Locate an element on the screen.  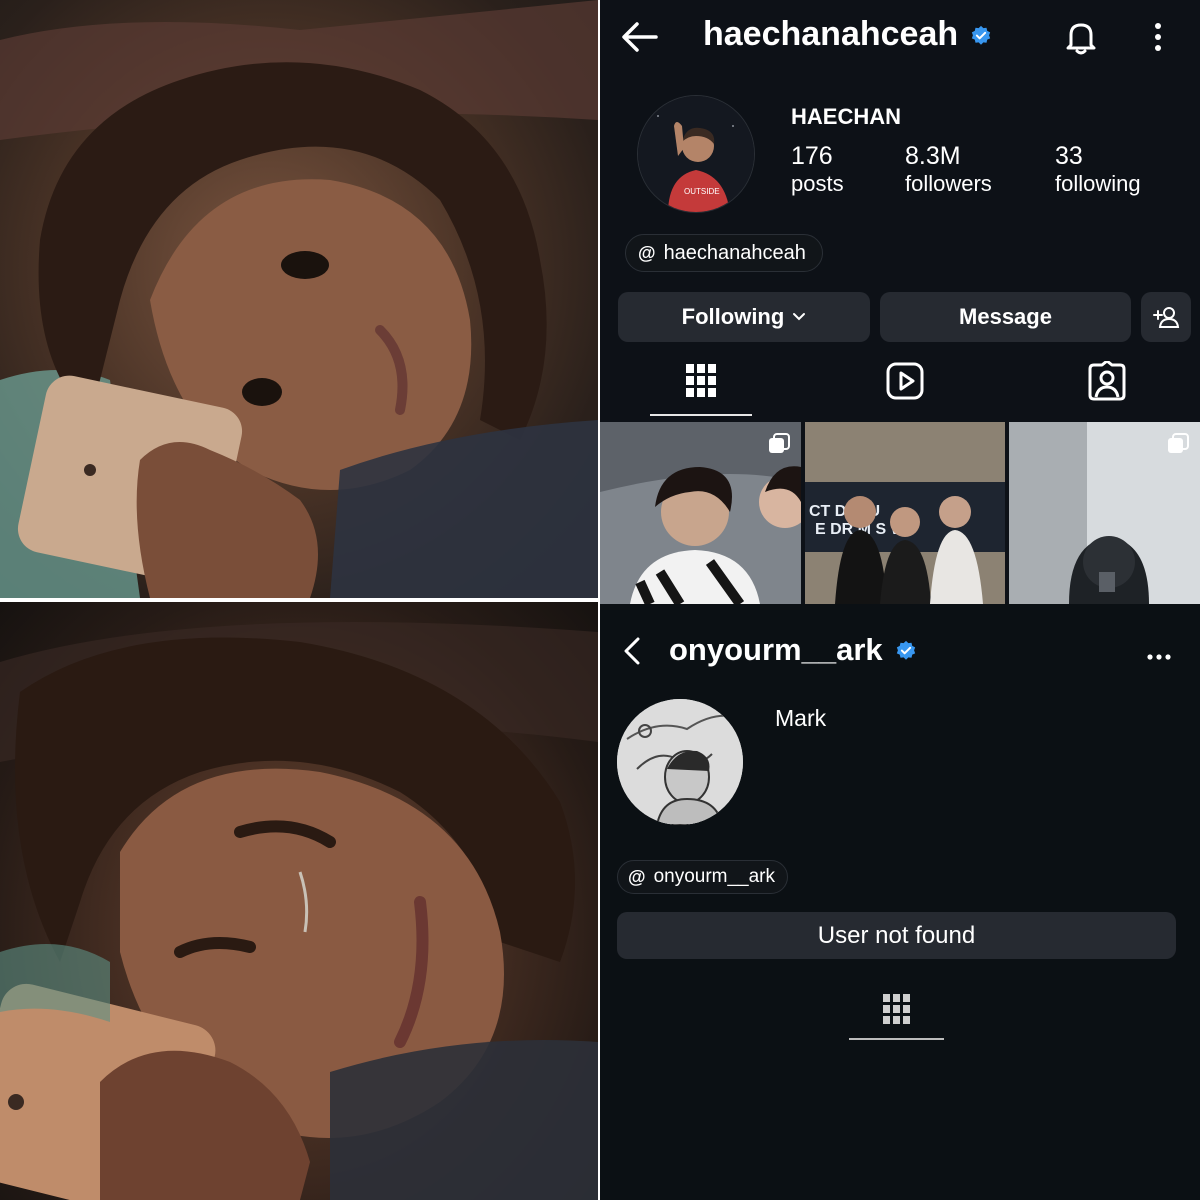
threads-handle: onyourm__ark is located at coordinates (714, 876).